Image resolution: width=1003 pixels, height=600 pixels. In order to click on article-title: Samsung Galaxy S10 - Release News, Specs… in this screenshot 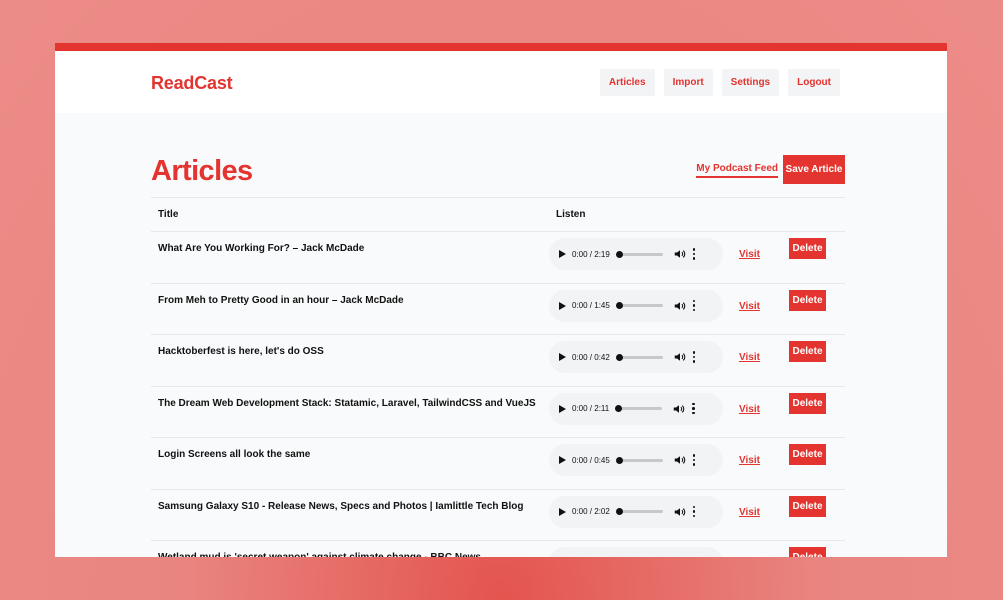, I will do `click(350, 515)`.